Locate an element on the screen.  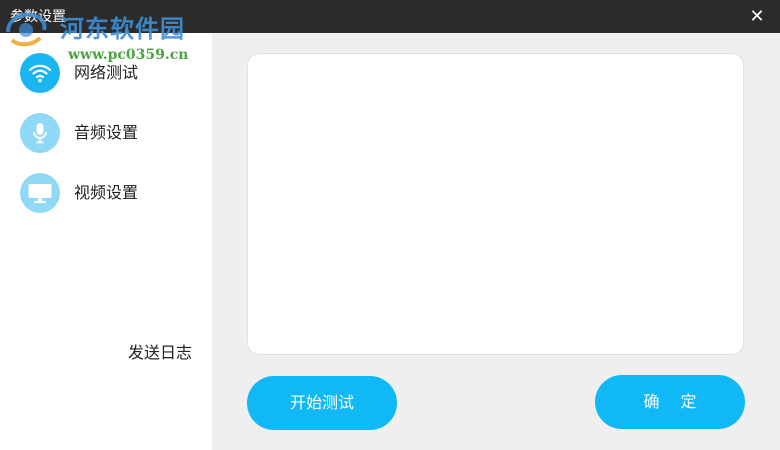
wifi-icon is located at coordinates (40, 73).